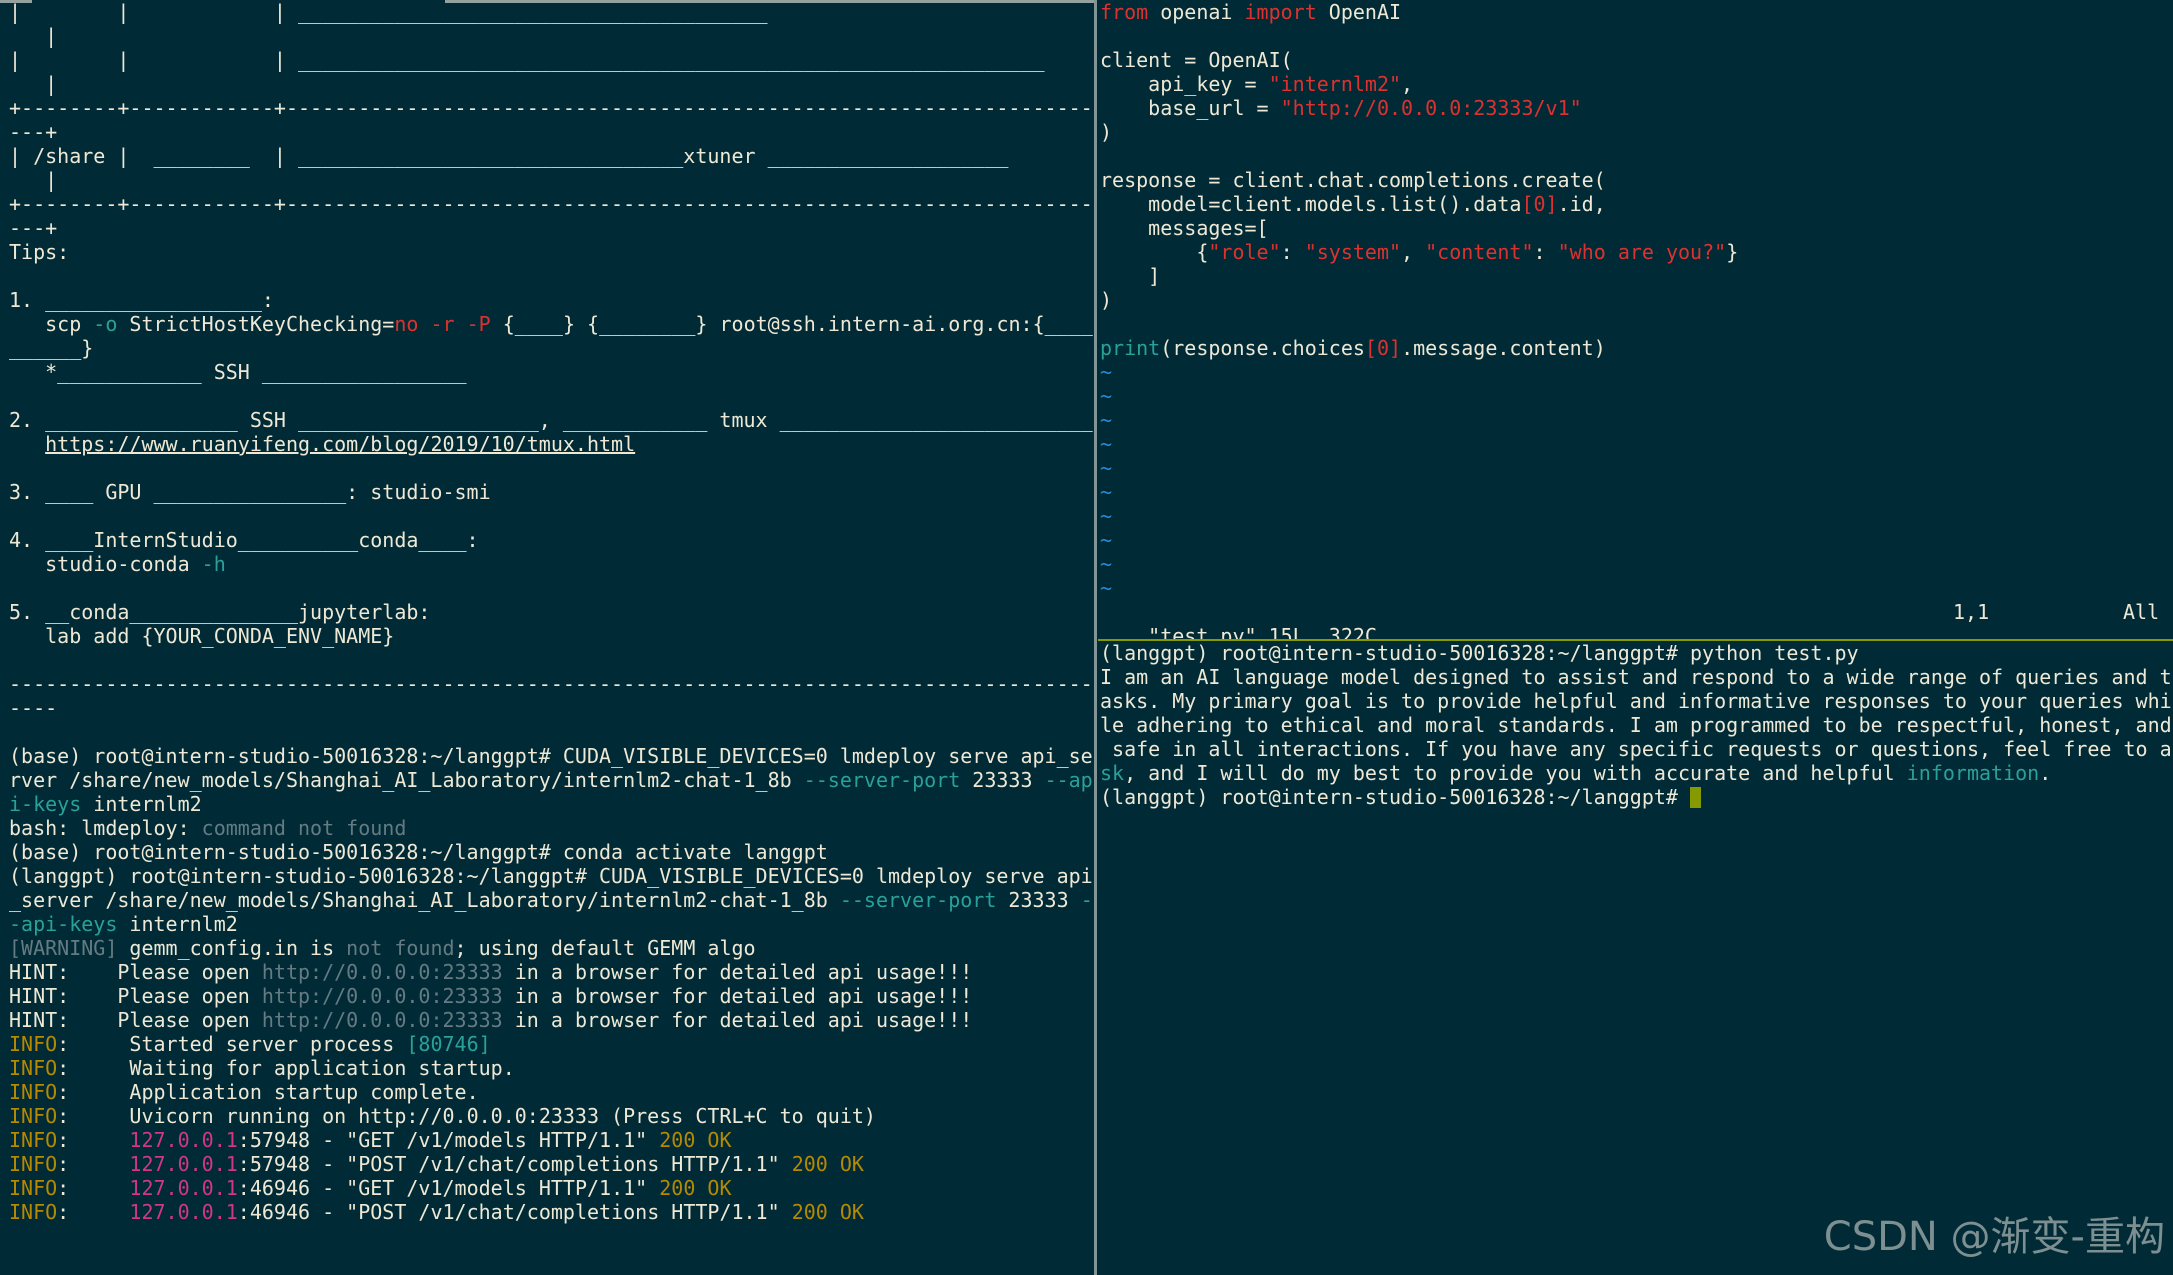  I want to click on terminal-line: INFO: Started server process [80746], so click(546, 1044).